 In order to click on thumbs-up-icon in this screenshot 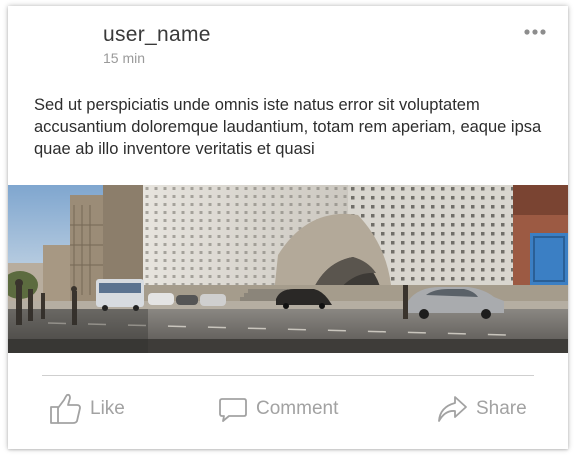, I will do `click(65, 408)`.